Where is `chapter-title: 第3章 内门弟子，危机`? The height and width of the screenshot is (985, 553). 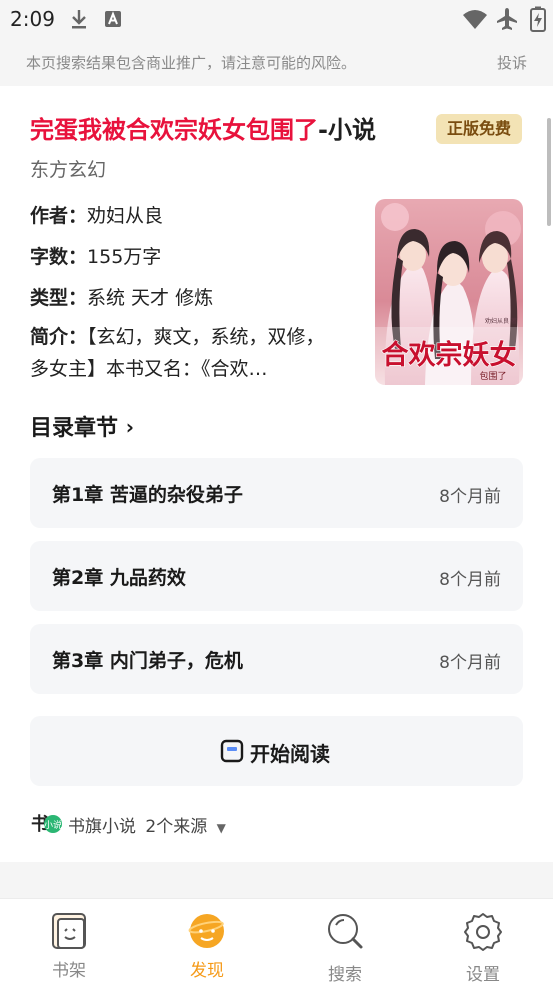
chapter-title: 第3章 内门弟子，危机 is located at coordinates (147, 661).